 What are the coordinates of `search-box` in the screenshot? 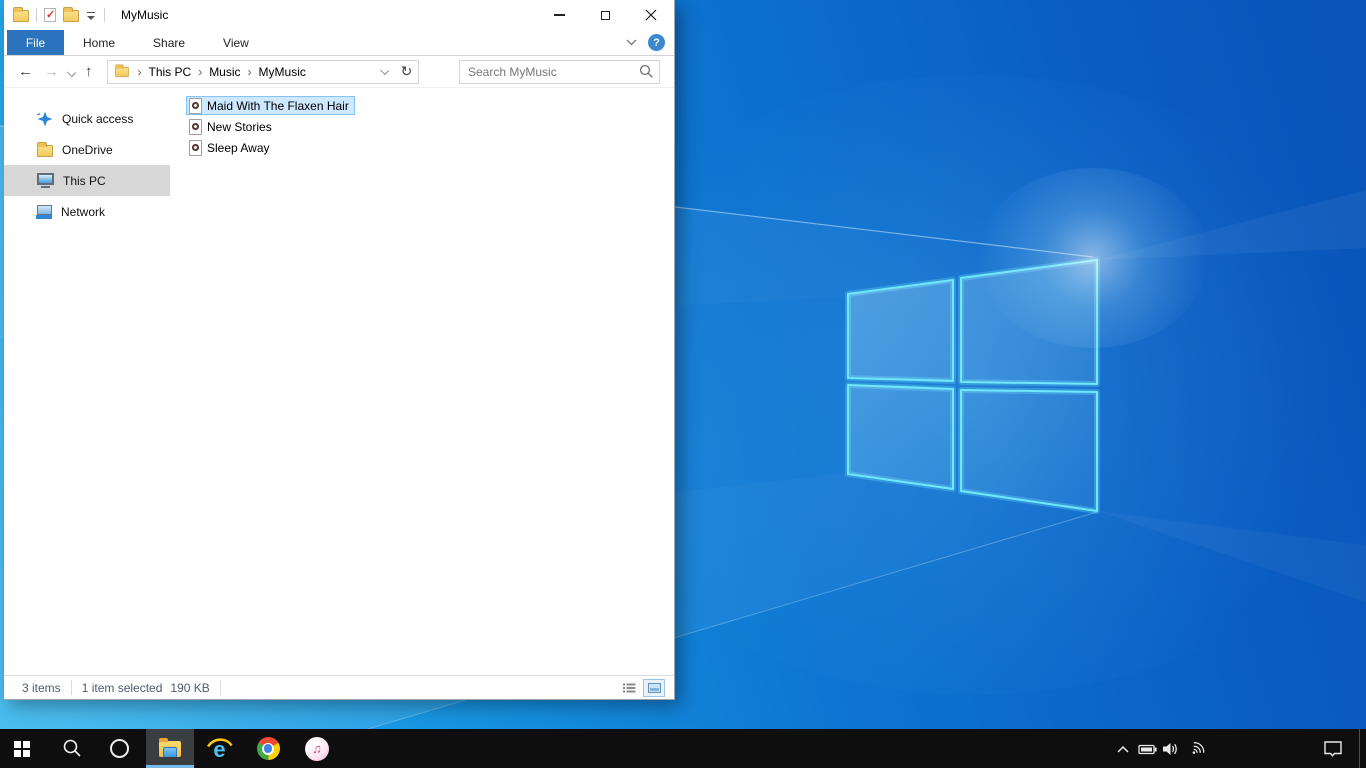 It's located at (559, 71).